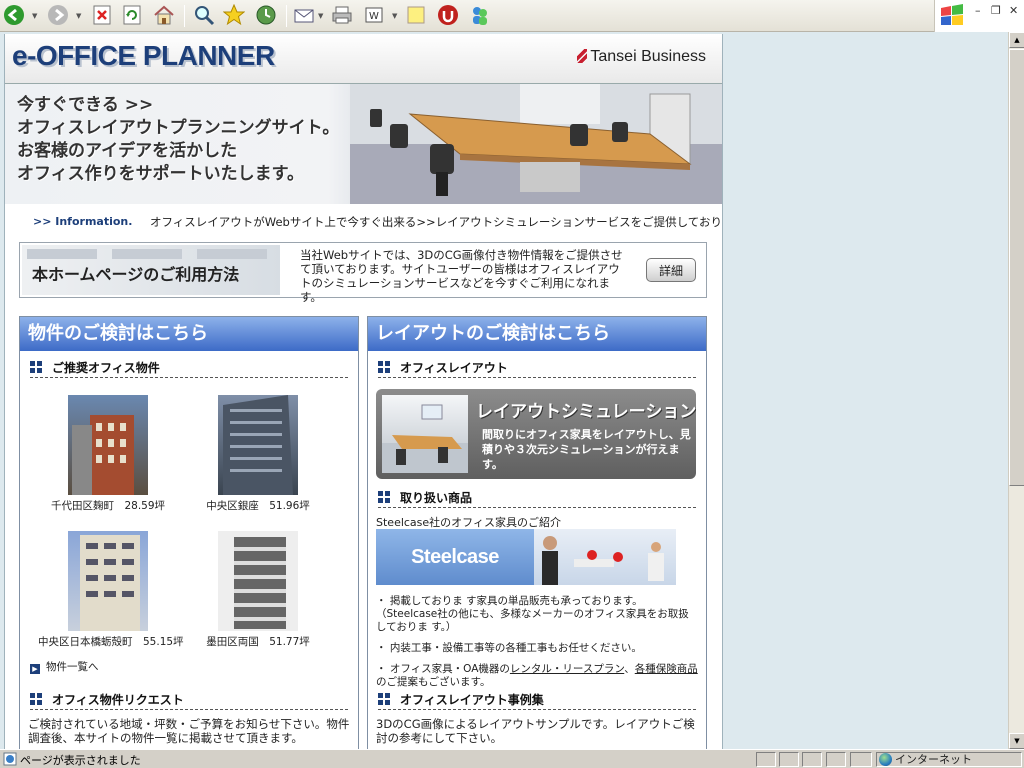 Image resolution: width=1024 pixels, height=768 pixels. Describe the element at coordinates (567, 669) in the screenshot. I see `rental-lease-link: レンタル・リースプラン` at that location.